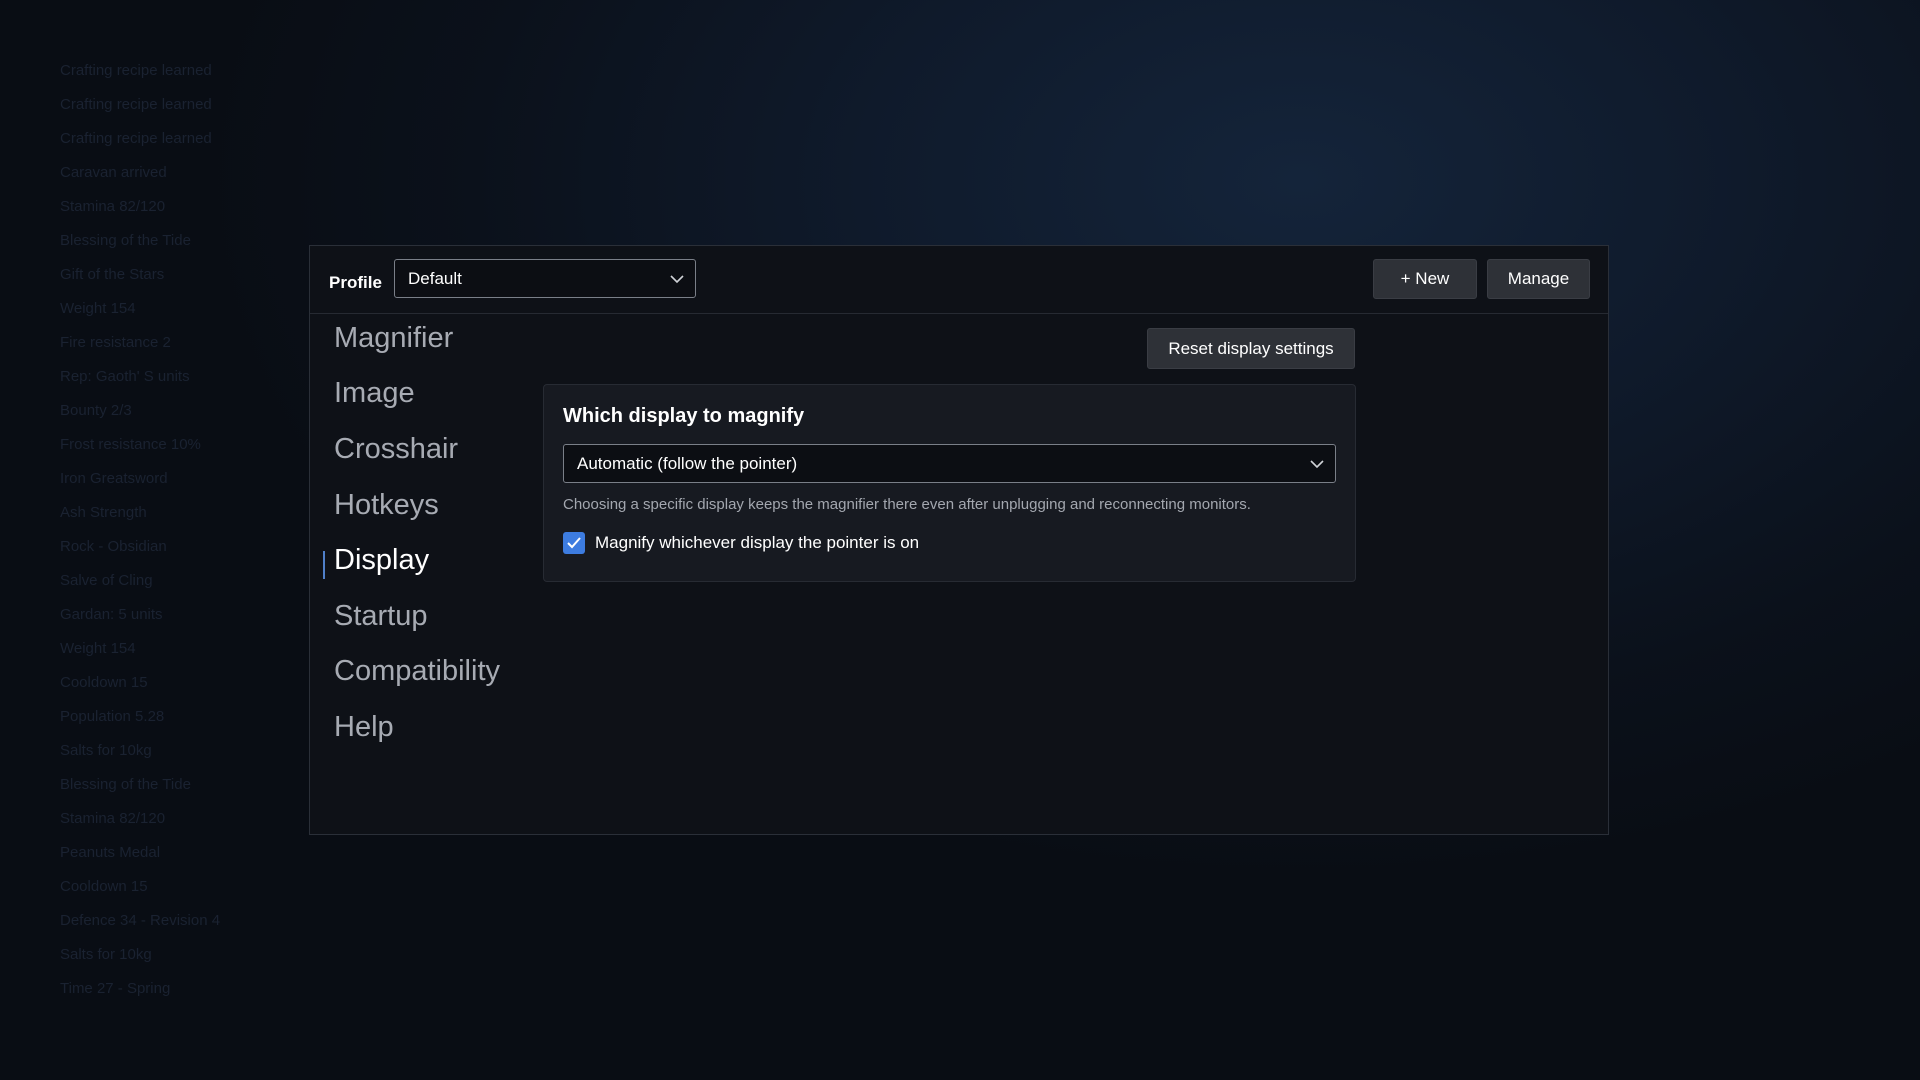 The height and width of the screenshot is (1080, 1920). Describe the element at coordinates (111, 614) in the screenshot. I see `background-log-line: Gardan: 5 units` at that location.